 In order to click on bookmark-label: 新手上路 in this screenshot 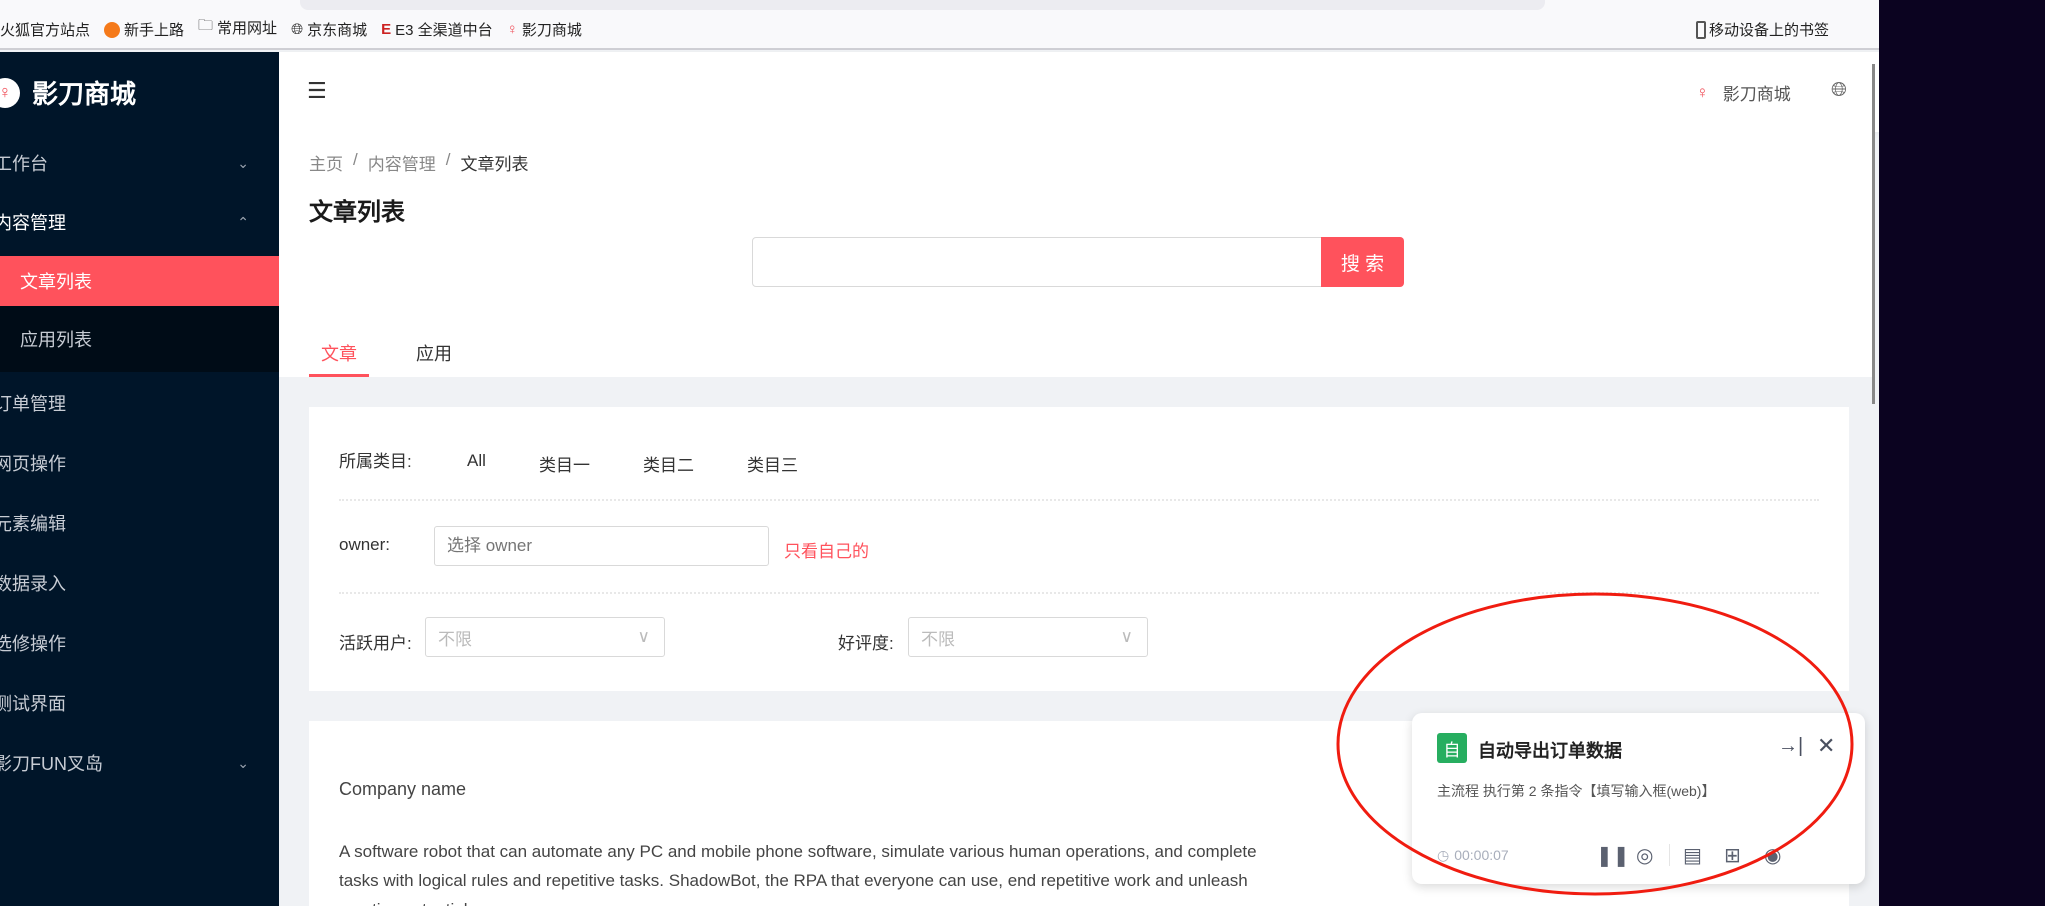, I will do `click(154, 30)`.